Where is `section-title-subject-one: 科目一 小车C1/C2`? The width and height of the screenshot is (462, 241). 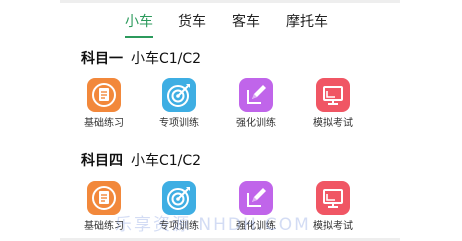 section-title-subject-one: 科目一 小车C1/C2 is located at coordinates (141, 59).